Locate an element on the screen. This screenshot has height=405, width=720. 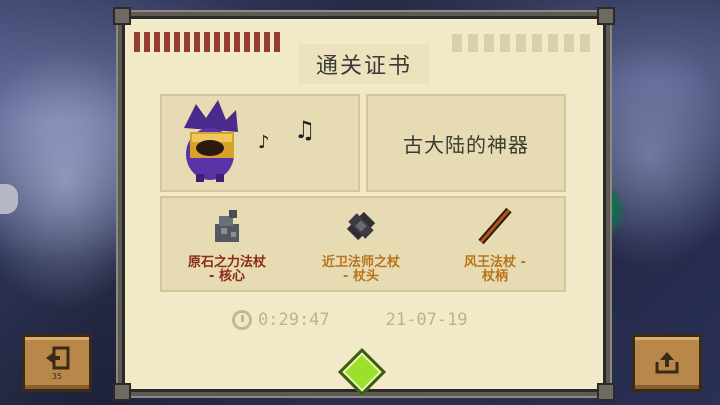
level-panel: 古大陆的神器 is located at coordinates (466, 143).